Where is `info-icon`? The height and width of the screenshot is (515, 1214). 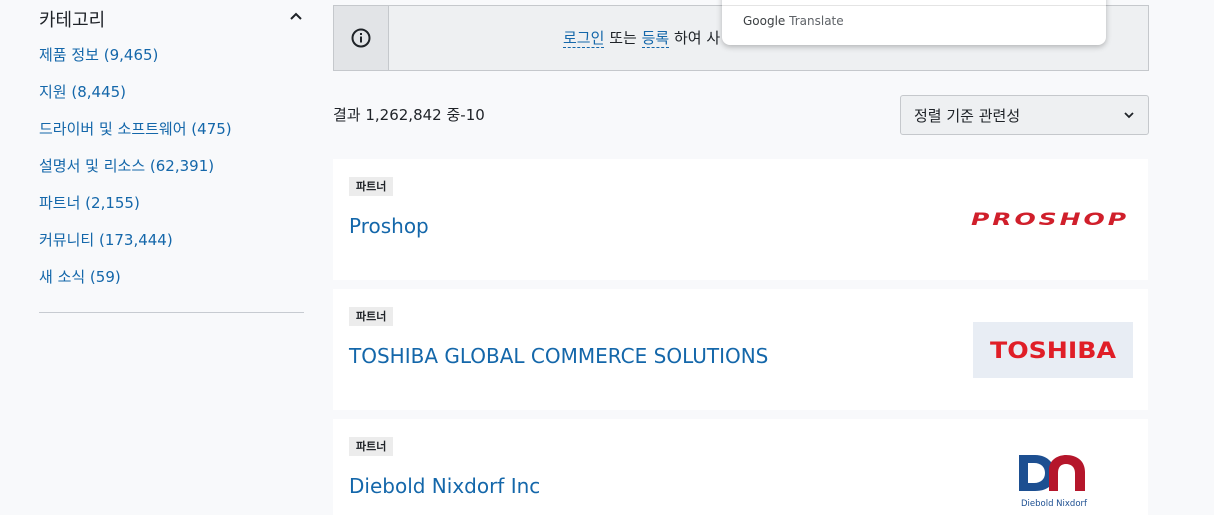
info-icon is located at coordinates (361, 38).